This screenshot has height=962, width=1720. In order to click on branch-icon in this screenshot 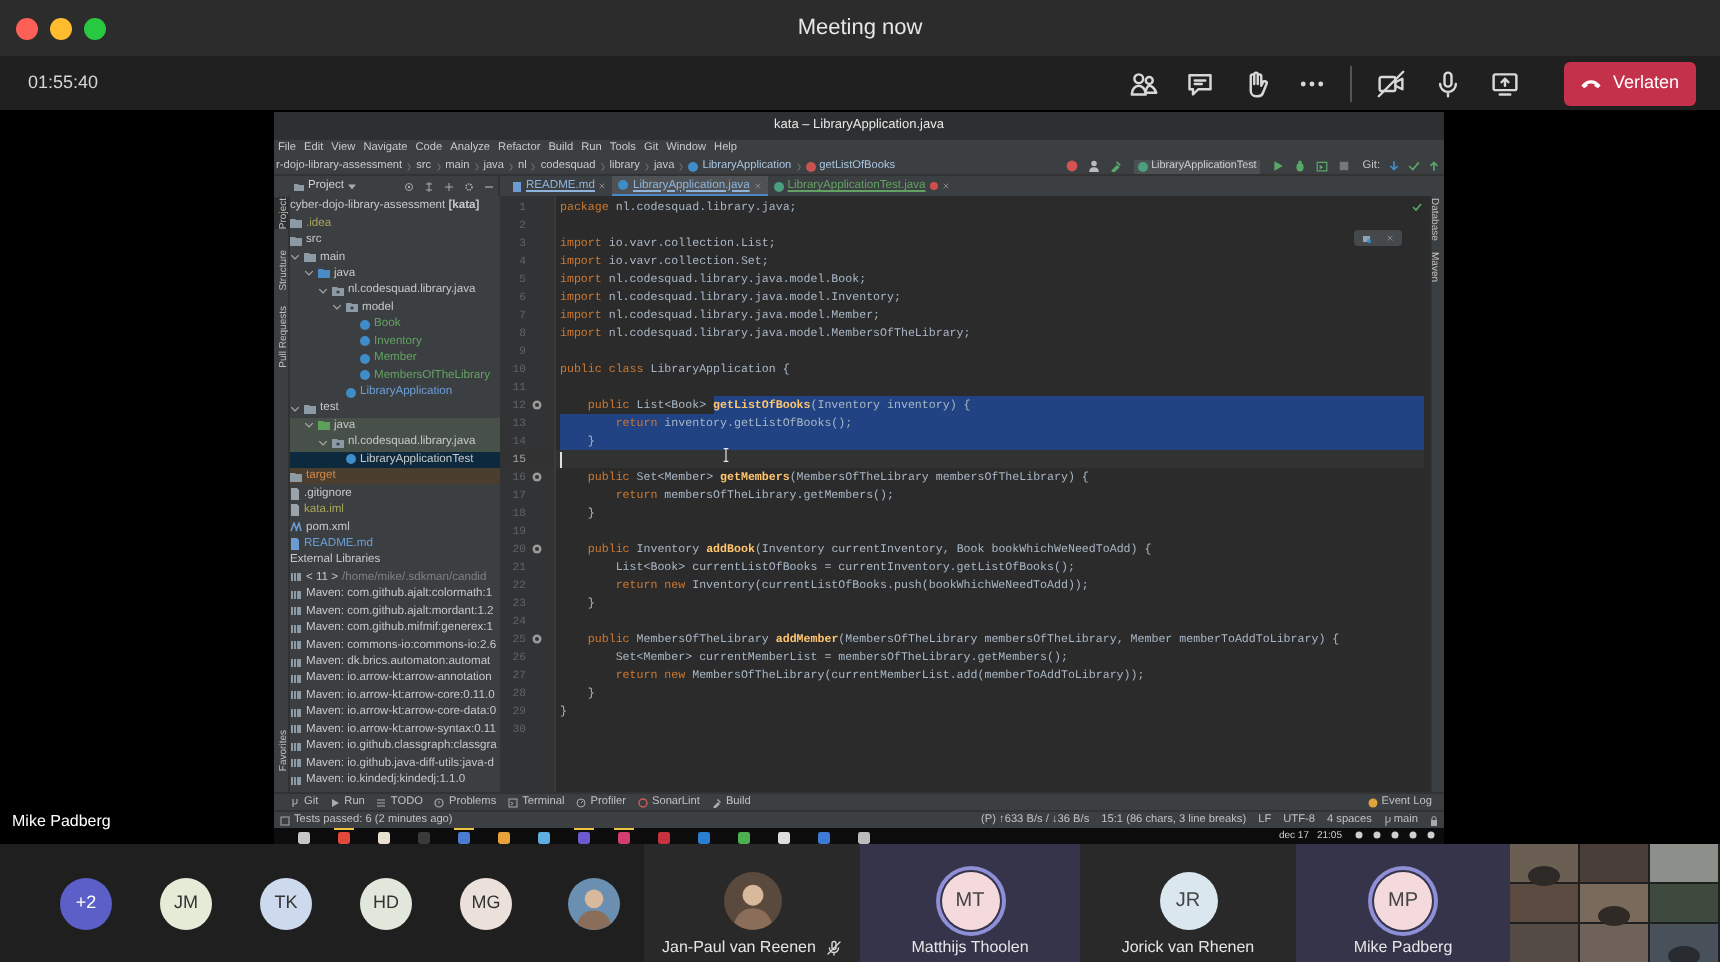, I will do `click(295, 802)`.